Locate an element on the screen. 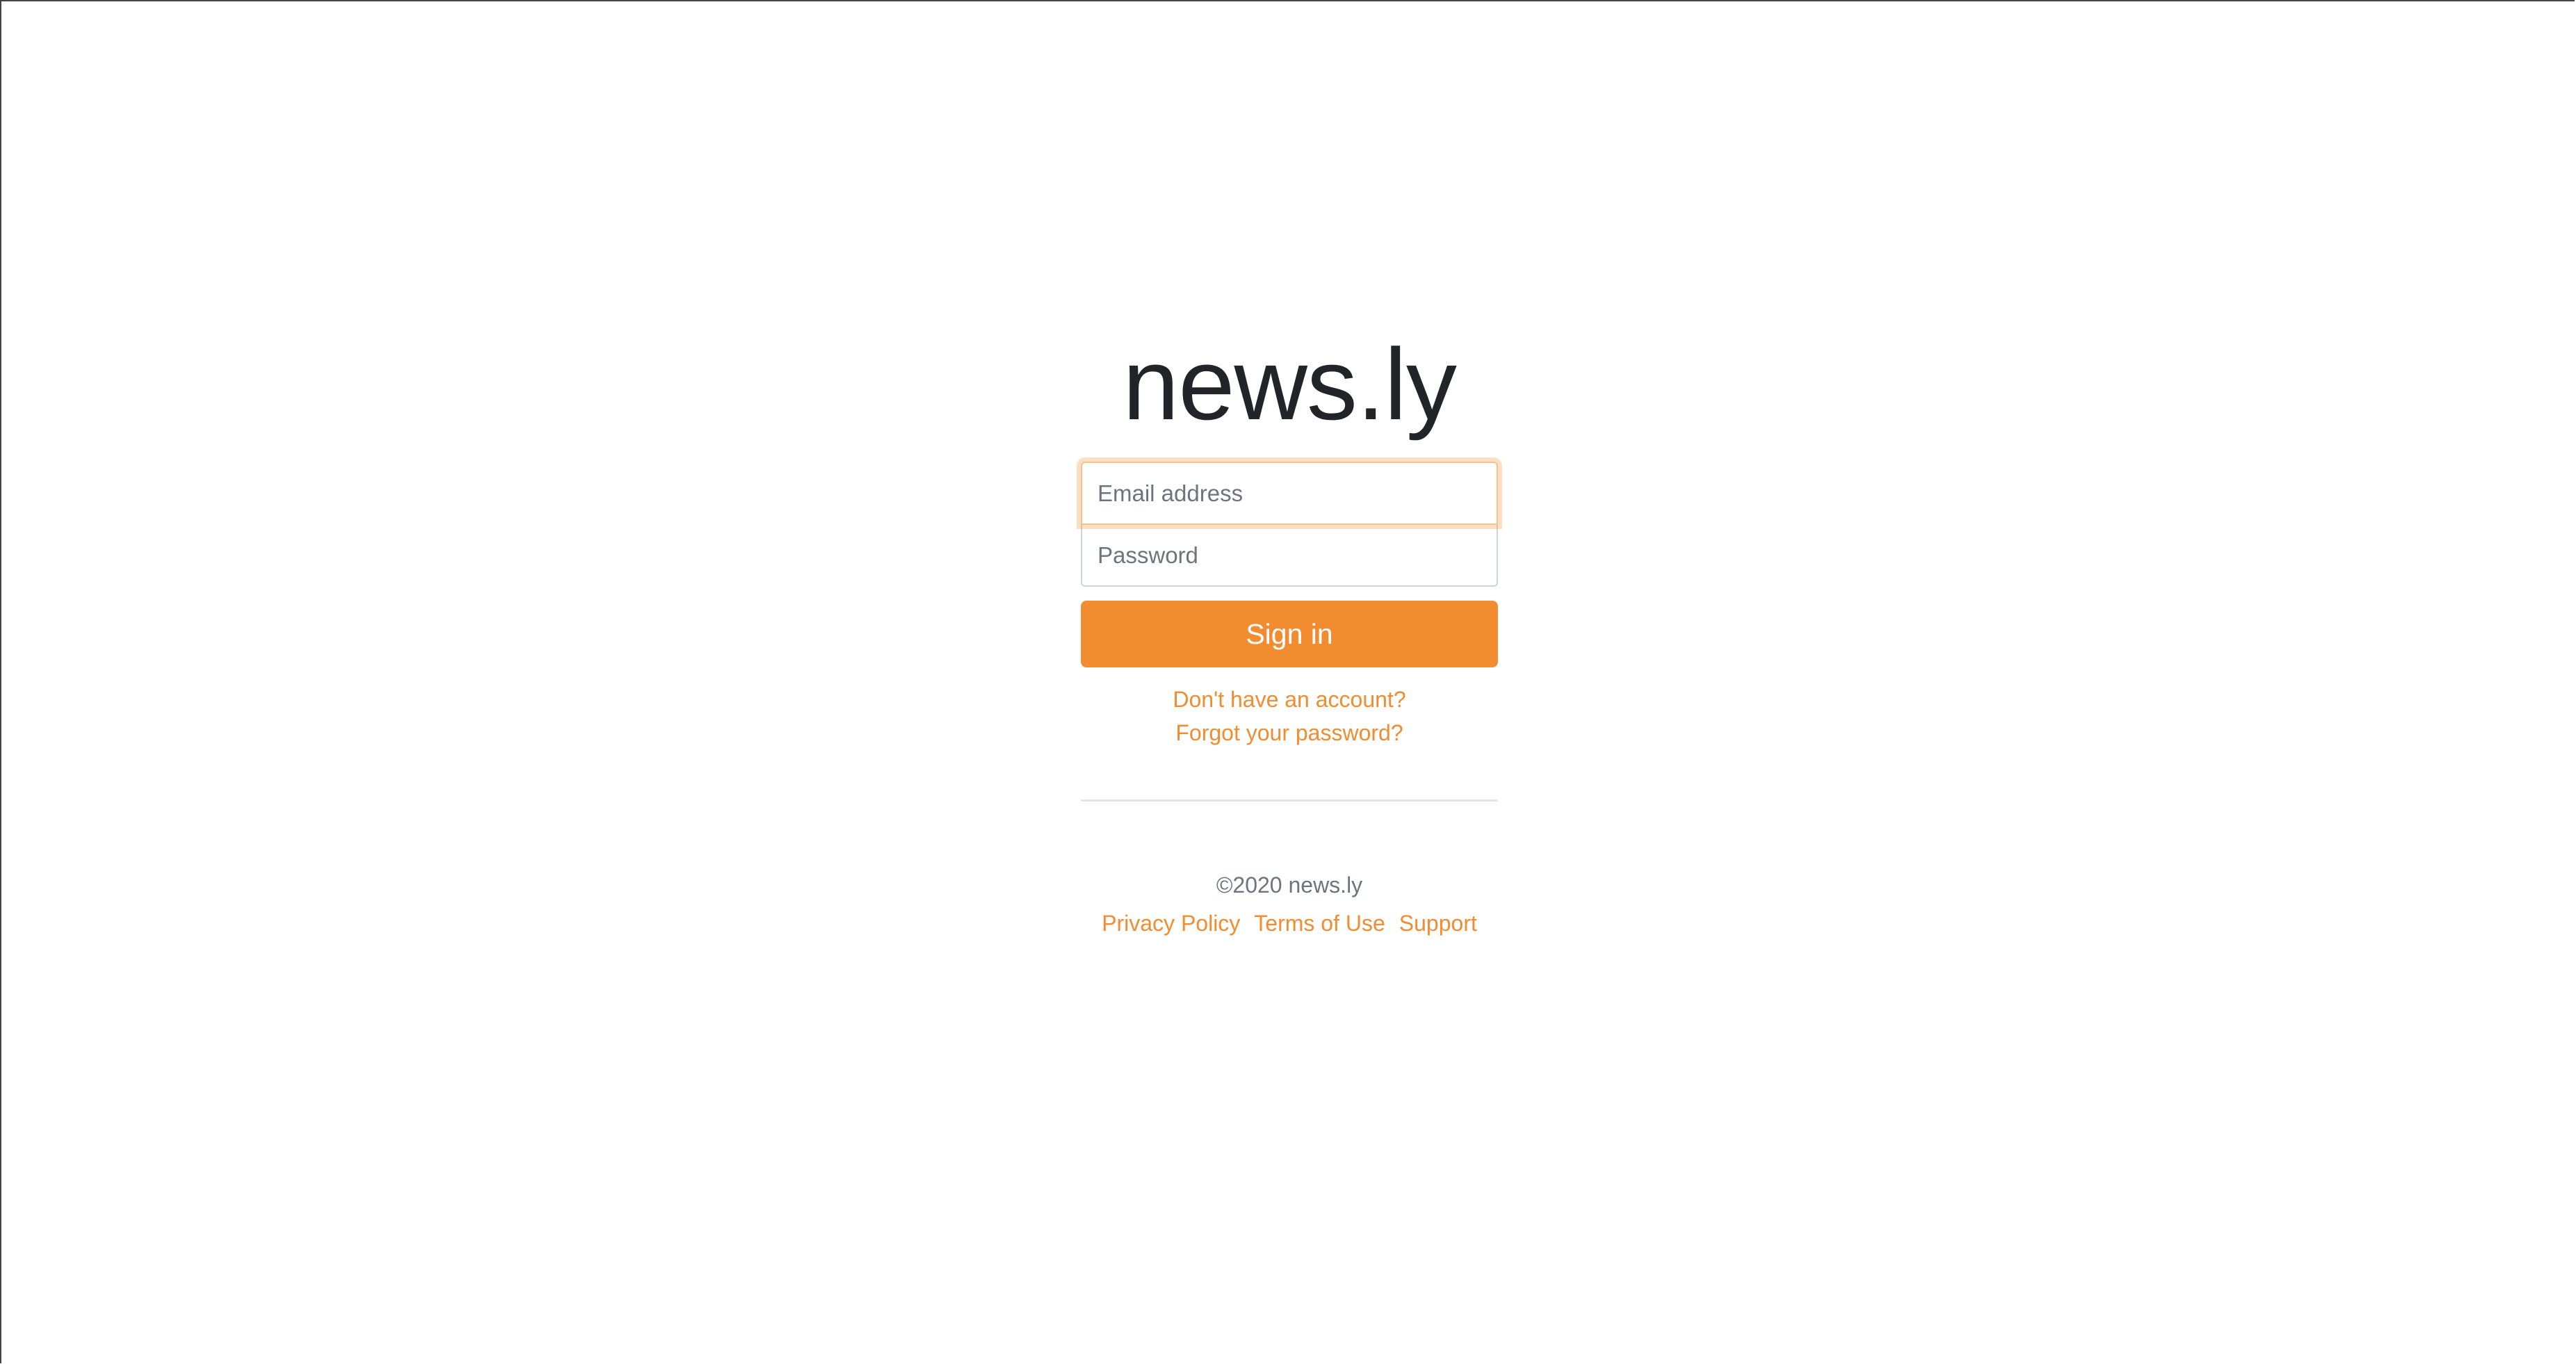 The image size is (2576, 1364). signin-button: Sign in is located at coordinates (1289, 634).